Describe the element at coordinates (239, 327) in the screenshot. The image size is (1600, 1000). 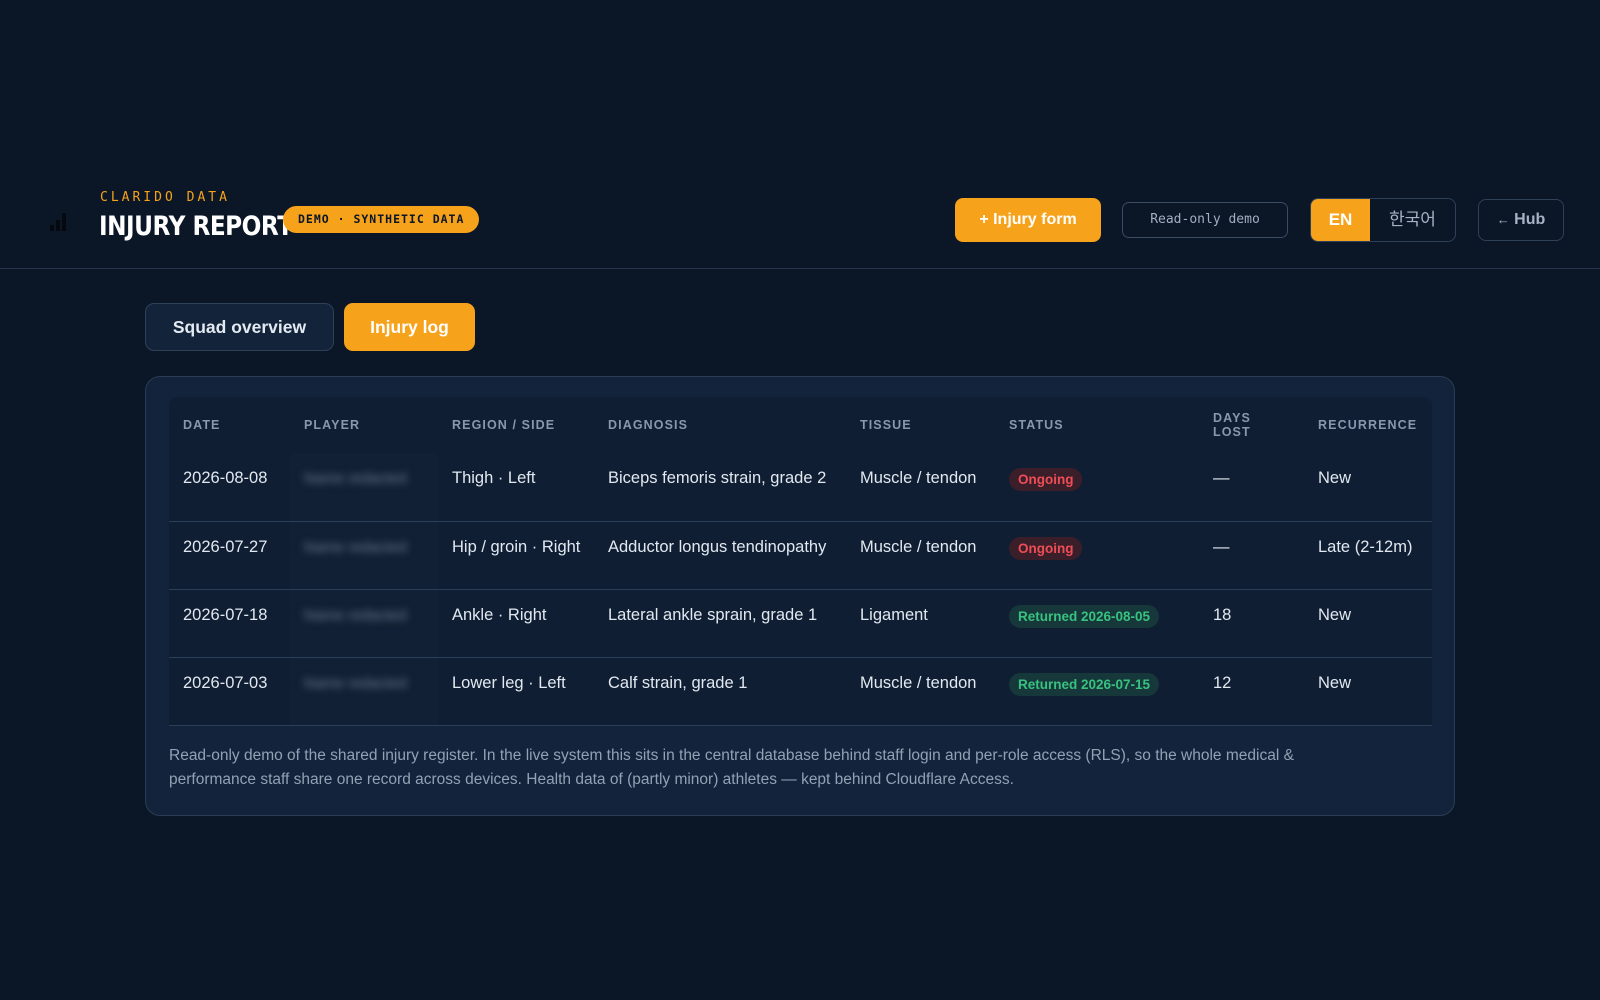
I see `tab-squad-overview: Squad overview` at that location.